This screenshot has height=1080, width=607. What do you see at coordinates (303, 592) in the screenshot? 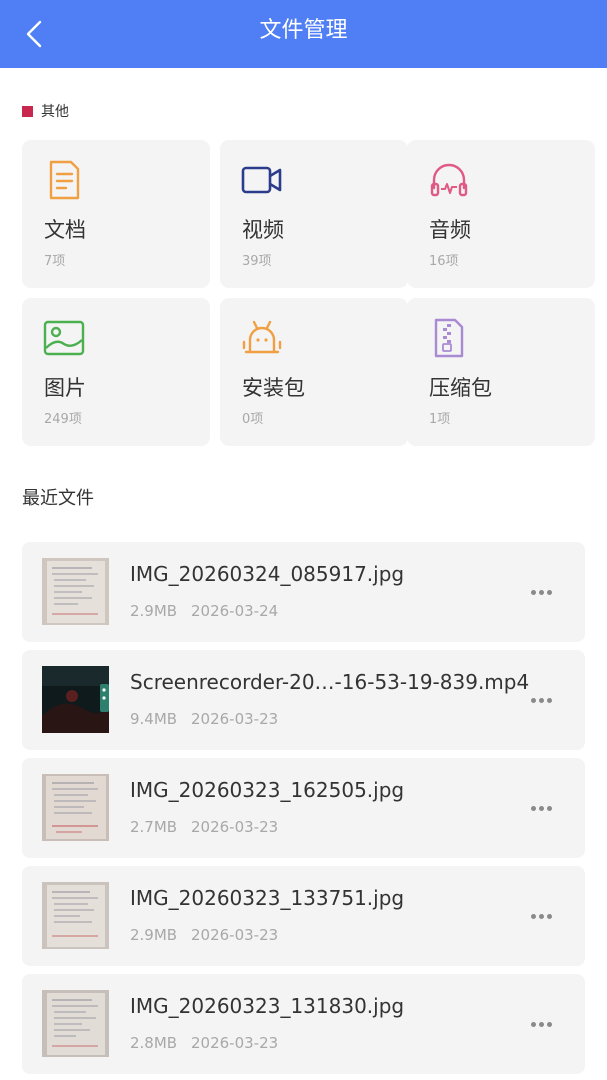
I see `file-row: IMG_20260324_085917.jpg 2.9MB 2026-03-24` at bounding box center [303, 592].